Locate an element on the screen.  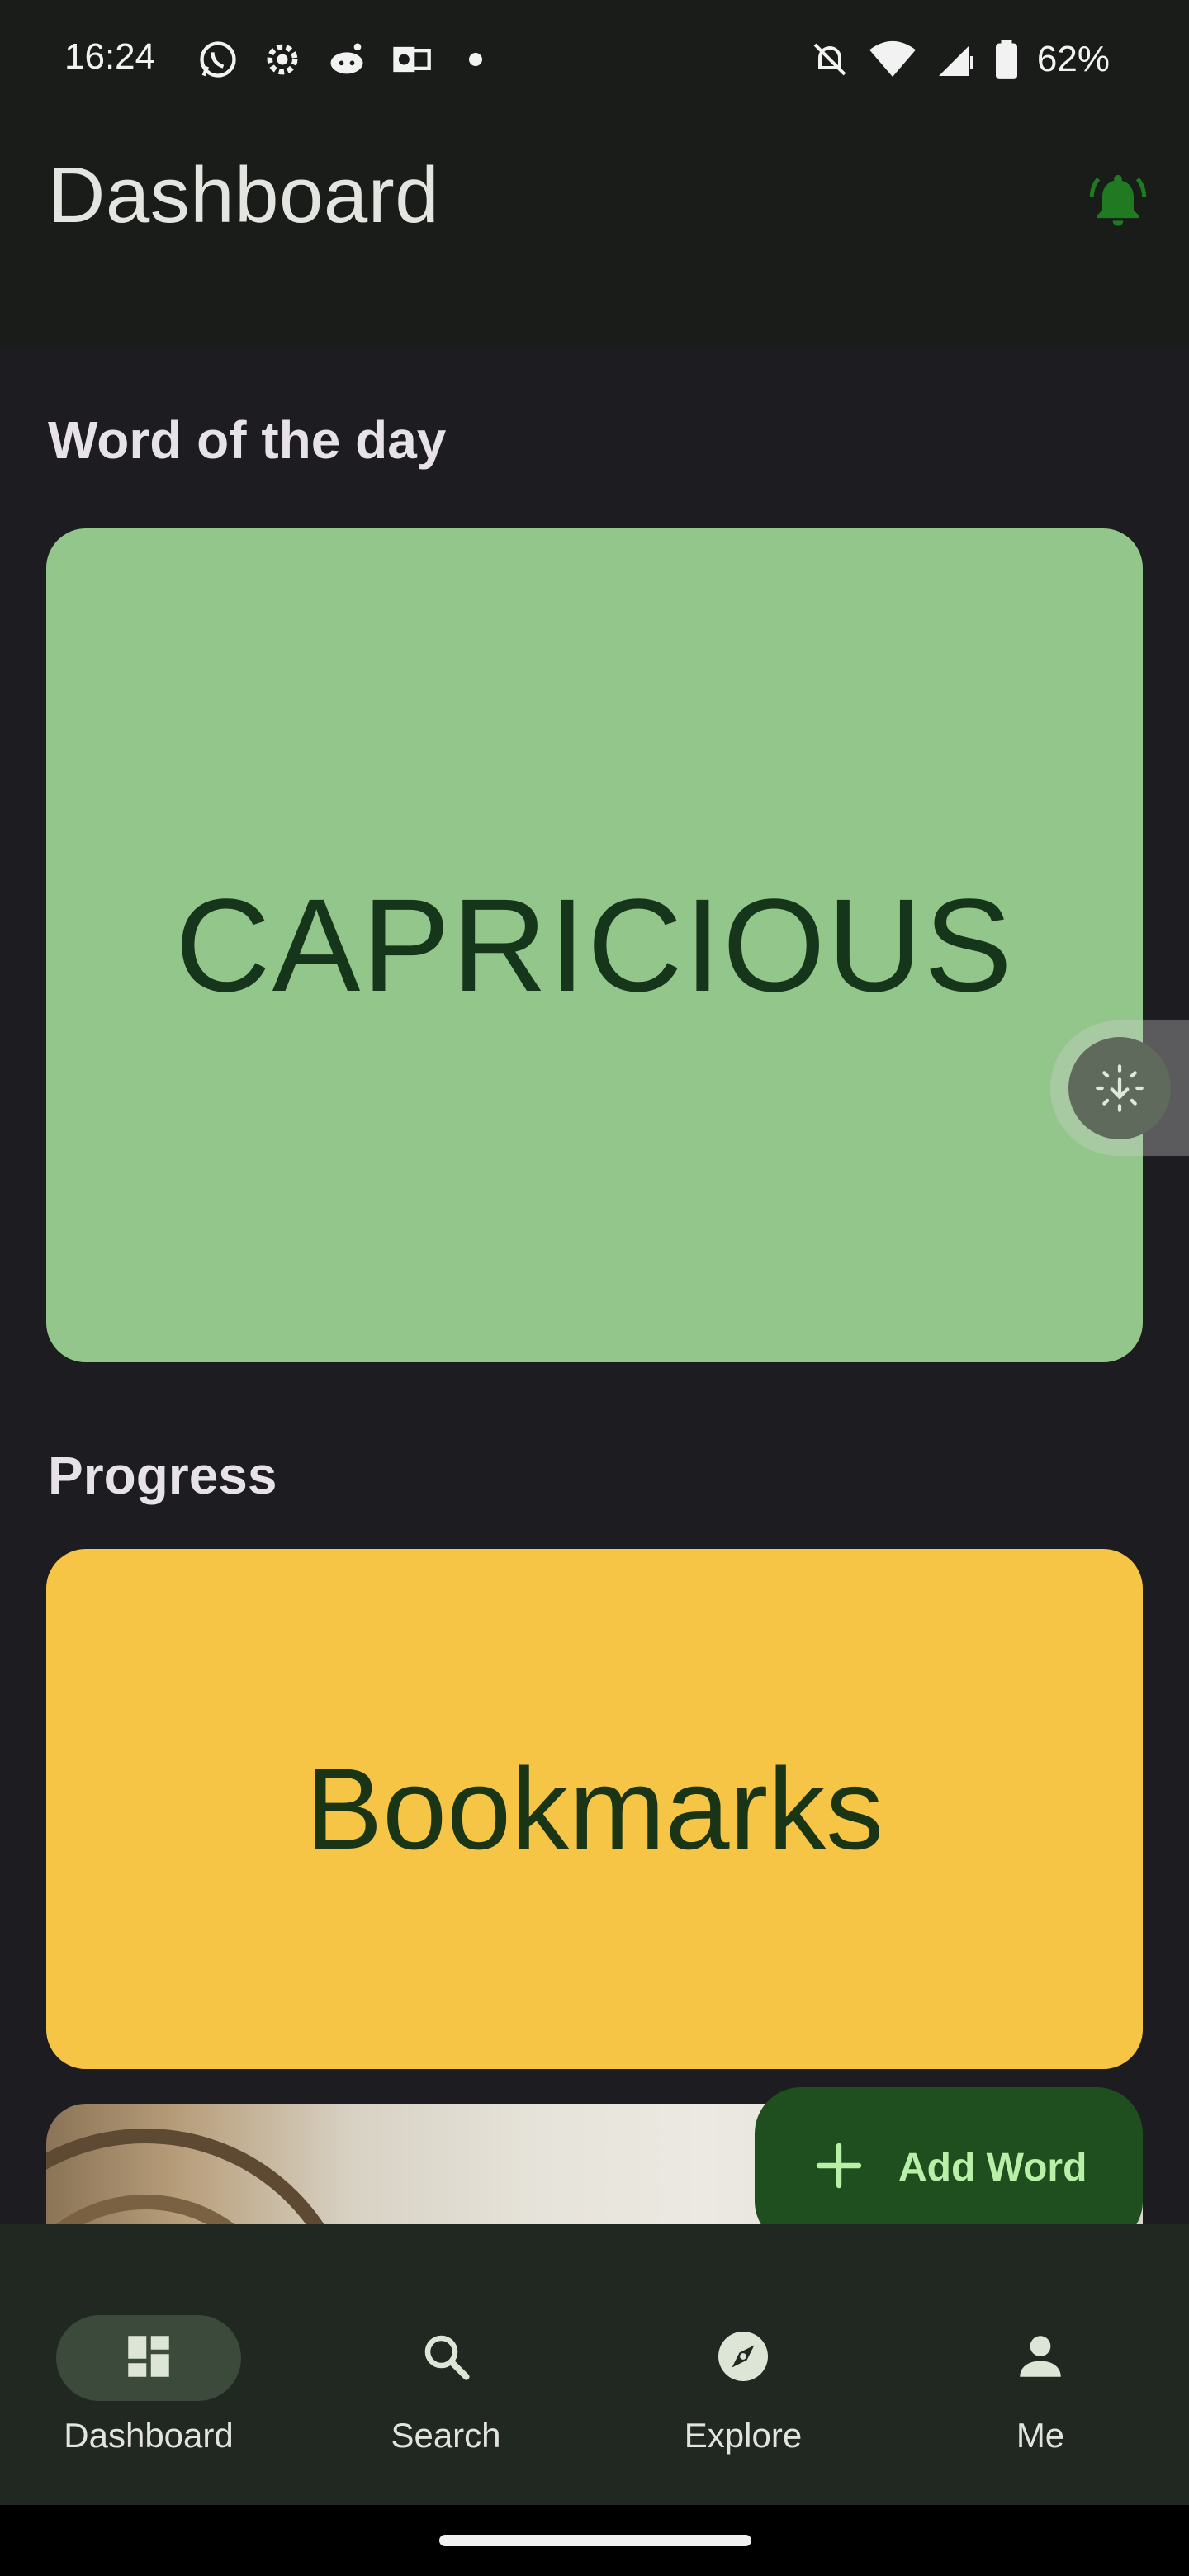
wifi-icon is located at coordinates (893, 59).